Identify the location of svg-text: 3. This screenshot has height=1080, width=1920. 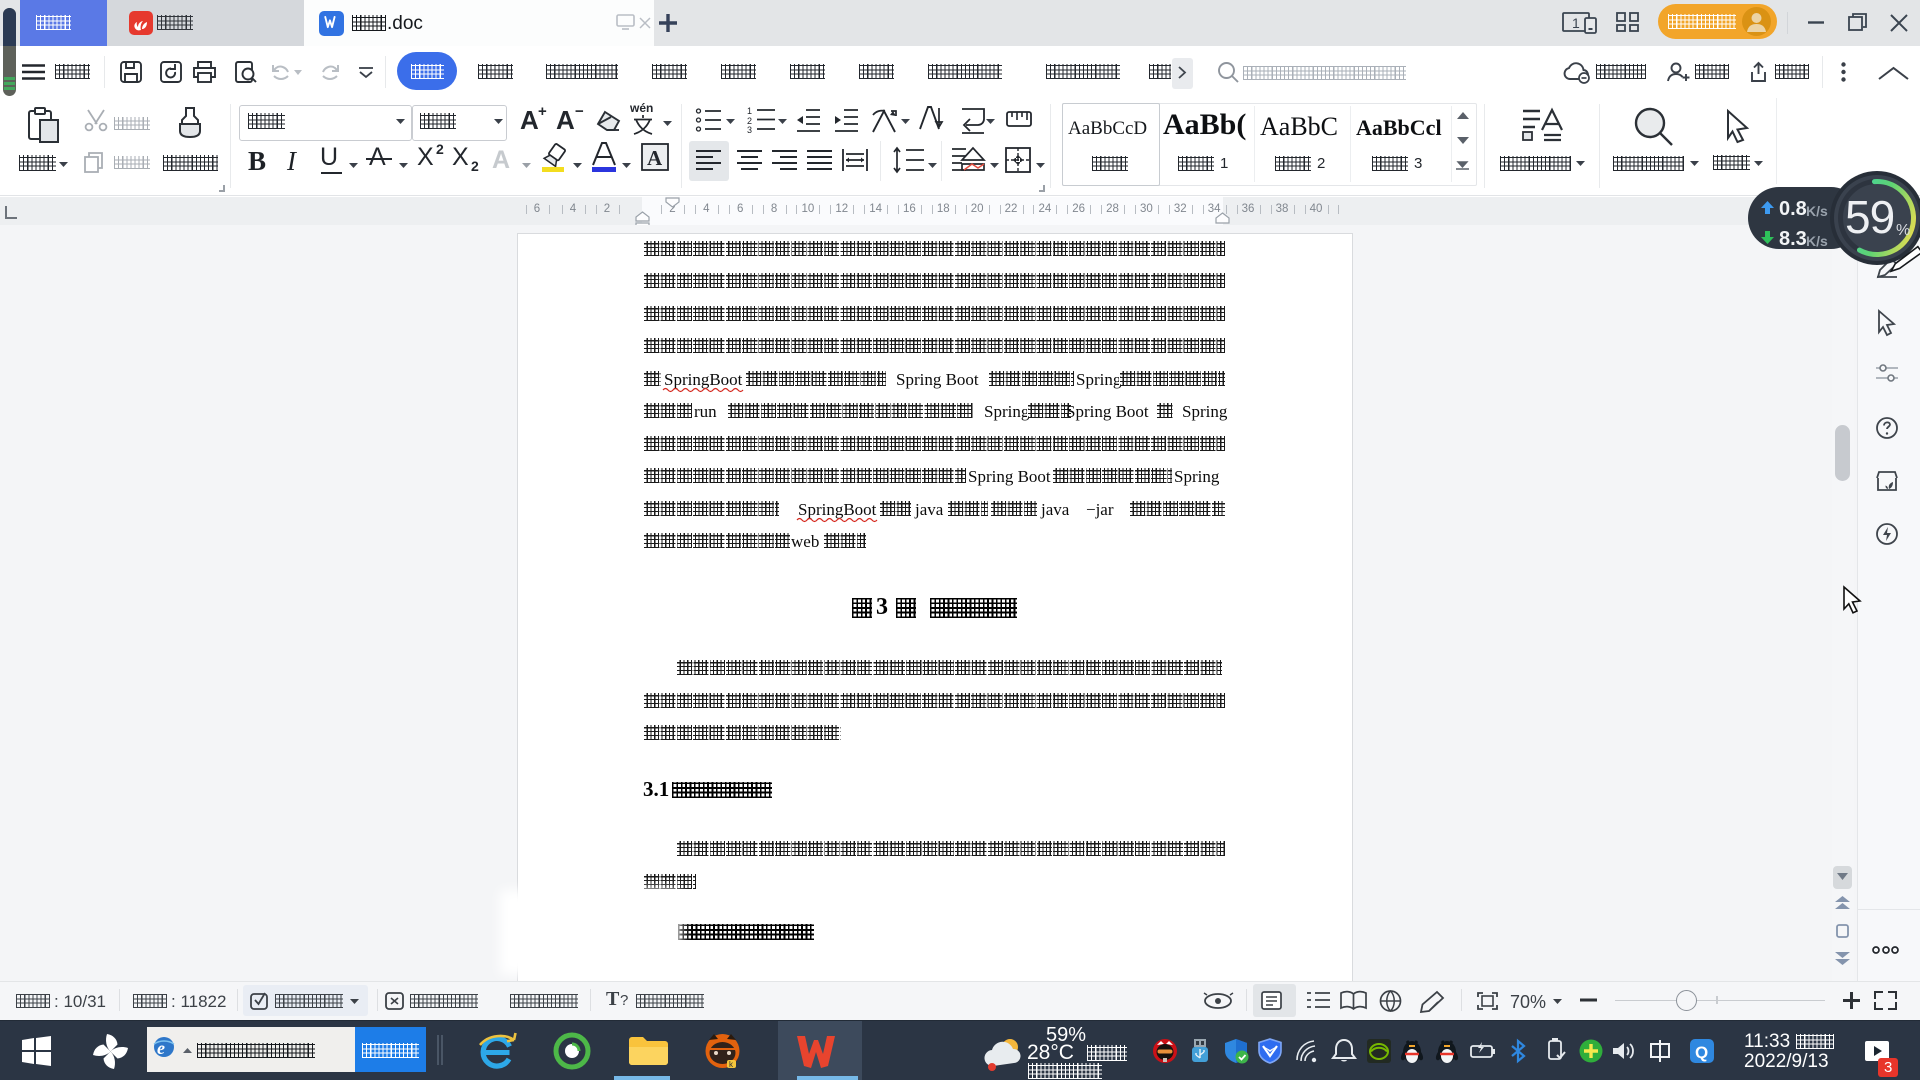
(749, 130).